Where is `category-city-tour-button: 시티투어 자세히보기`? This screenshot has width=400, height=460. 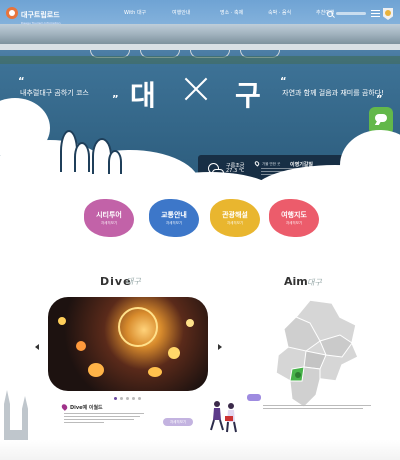
category-city-tour-button: 시티투어 자세히보기 is located at coordinates (109, 218).